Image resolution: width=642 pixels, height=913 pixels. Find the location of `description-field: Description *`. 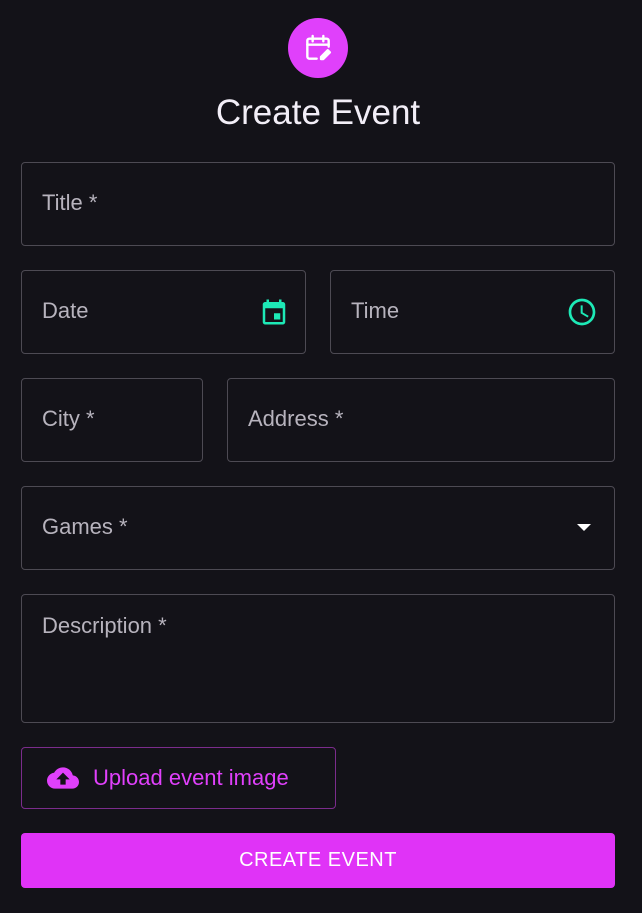

description-field: Description * is located at coordinates (318, 658).